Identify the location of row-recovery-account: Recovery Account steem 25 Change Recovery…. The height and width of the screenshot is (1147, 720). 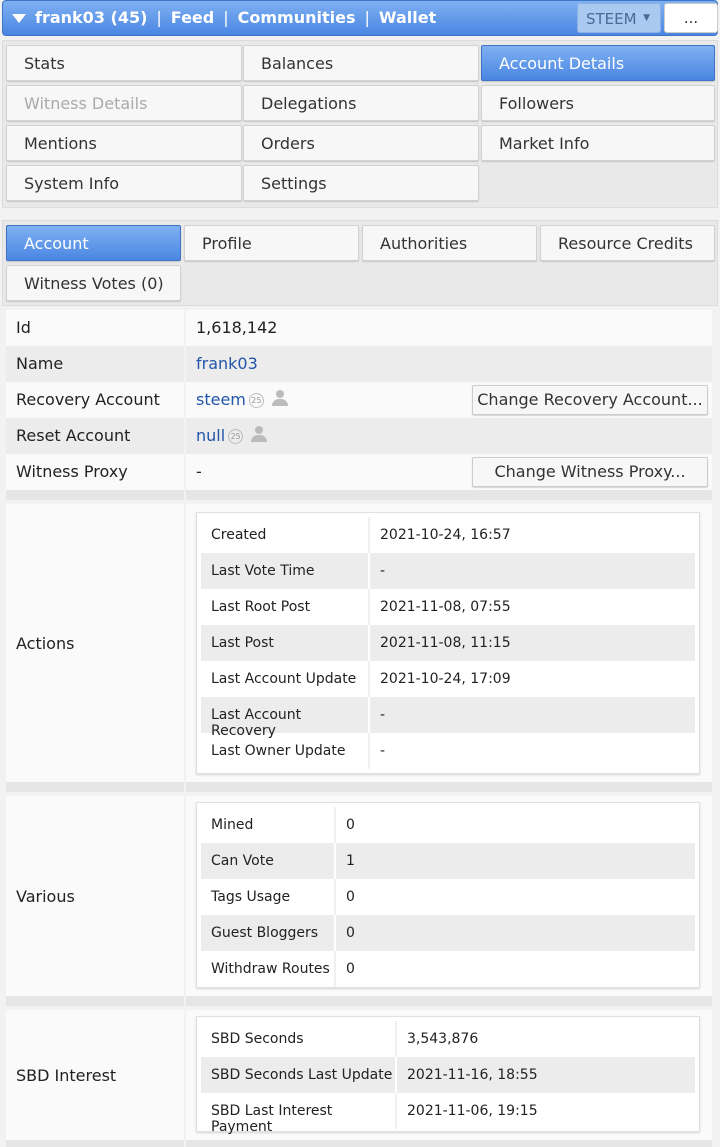
(359, 400).